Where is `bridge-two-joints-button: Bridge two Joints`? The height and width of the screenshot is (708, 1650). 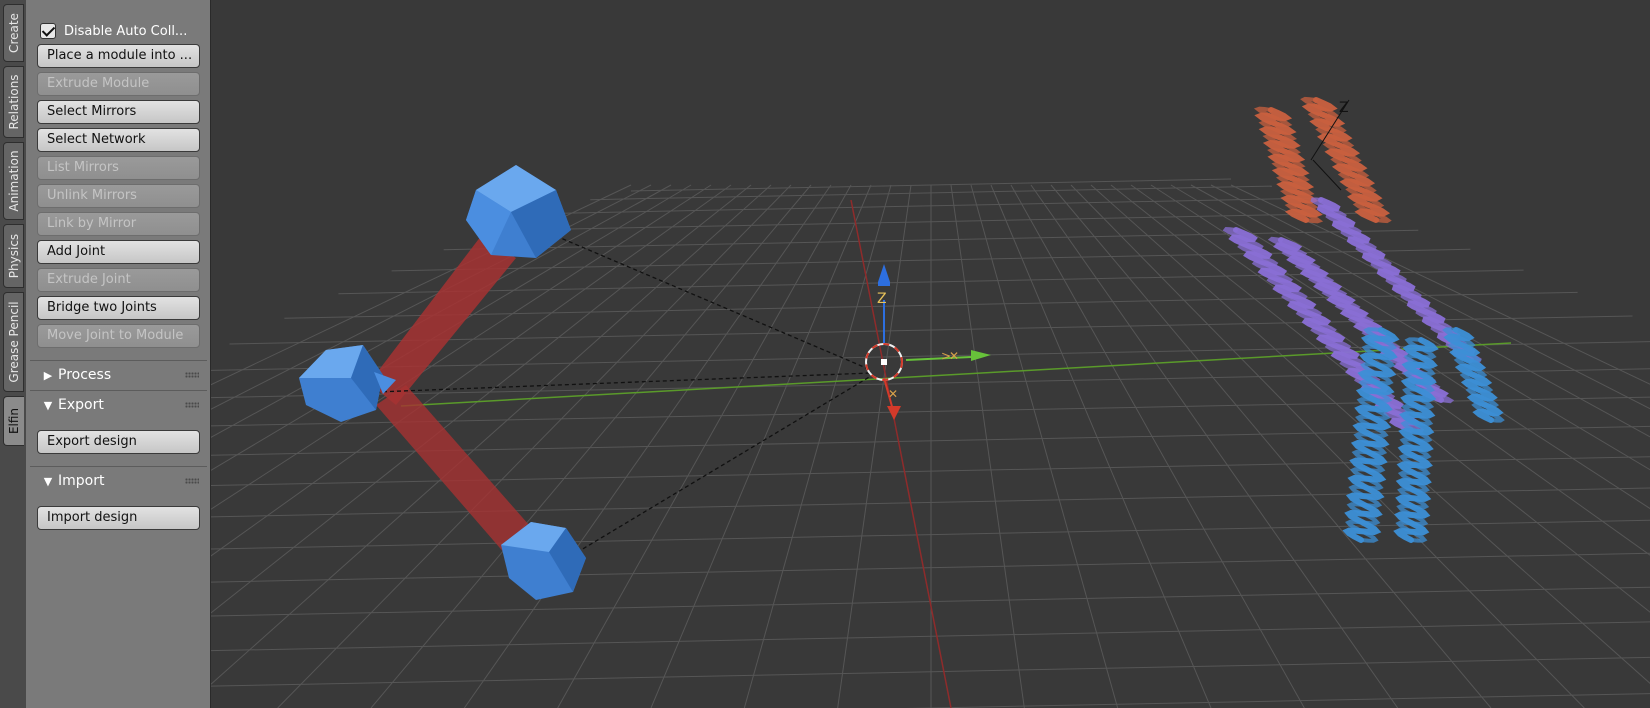 bridge-two-joints-button: Bridge two Joints is located at coordinates (118, 308).